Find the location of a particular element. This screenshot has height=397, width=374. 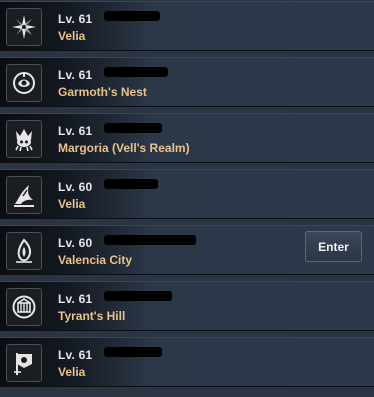

server-row-velia: Lv. 61 Velia is located at coordinates (187, 26).